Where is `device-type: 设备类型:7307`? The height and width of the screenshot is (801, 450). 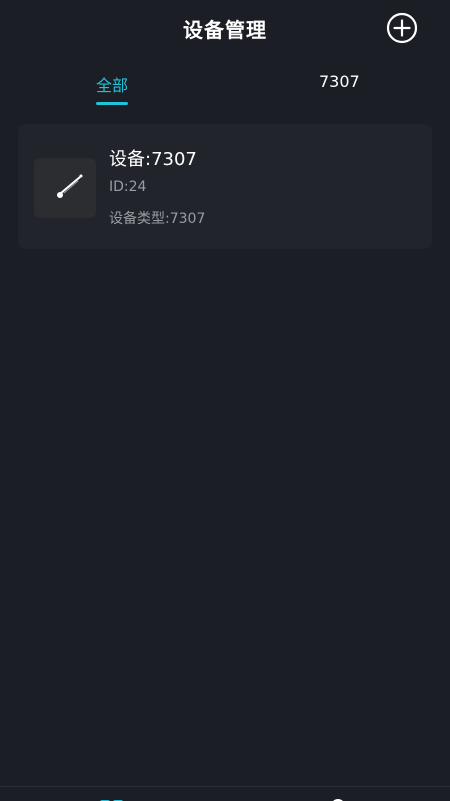 device-type: 设备类型:7307 is located at coordinates (157, 219).